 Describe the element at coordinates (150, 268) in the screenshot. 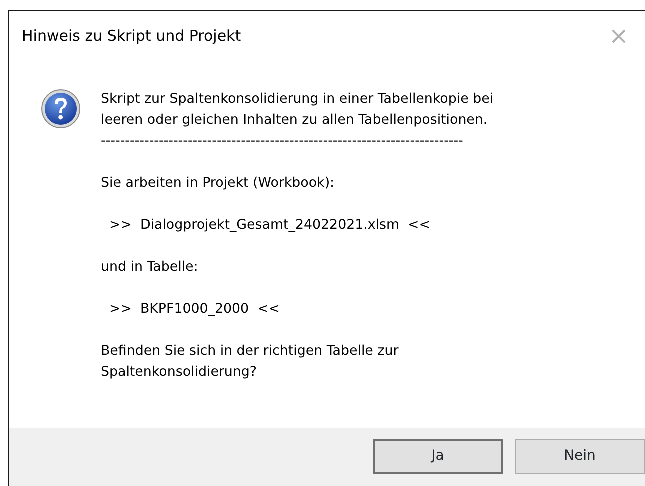

I see `message-text: und in Tabelle:` at that location.